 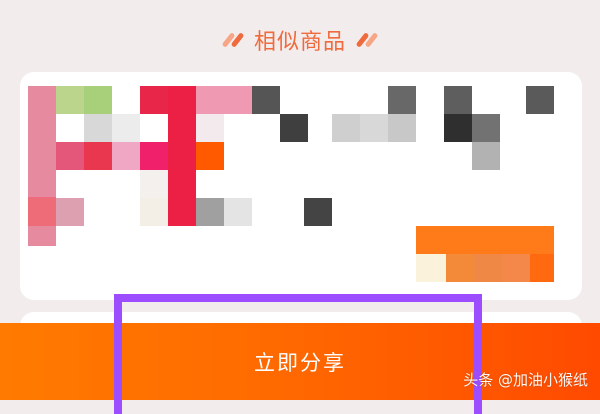 I want to click on watermark-text: 头条 @加油小猴纸, so click(x=525, y=380).